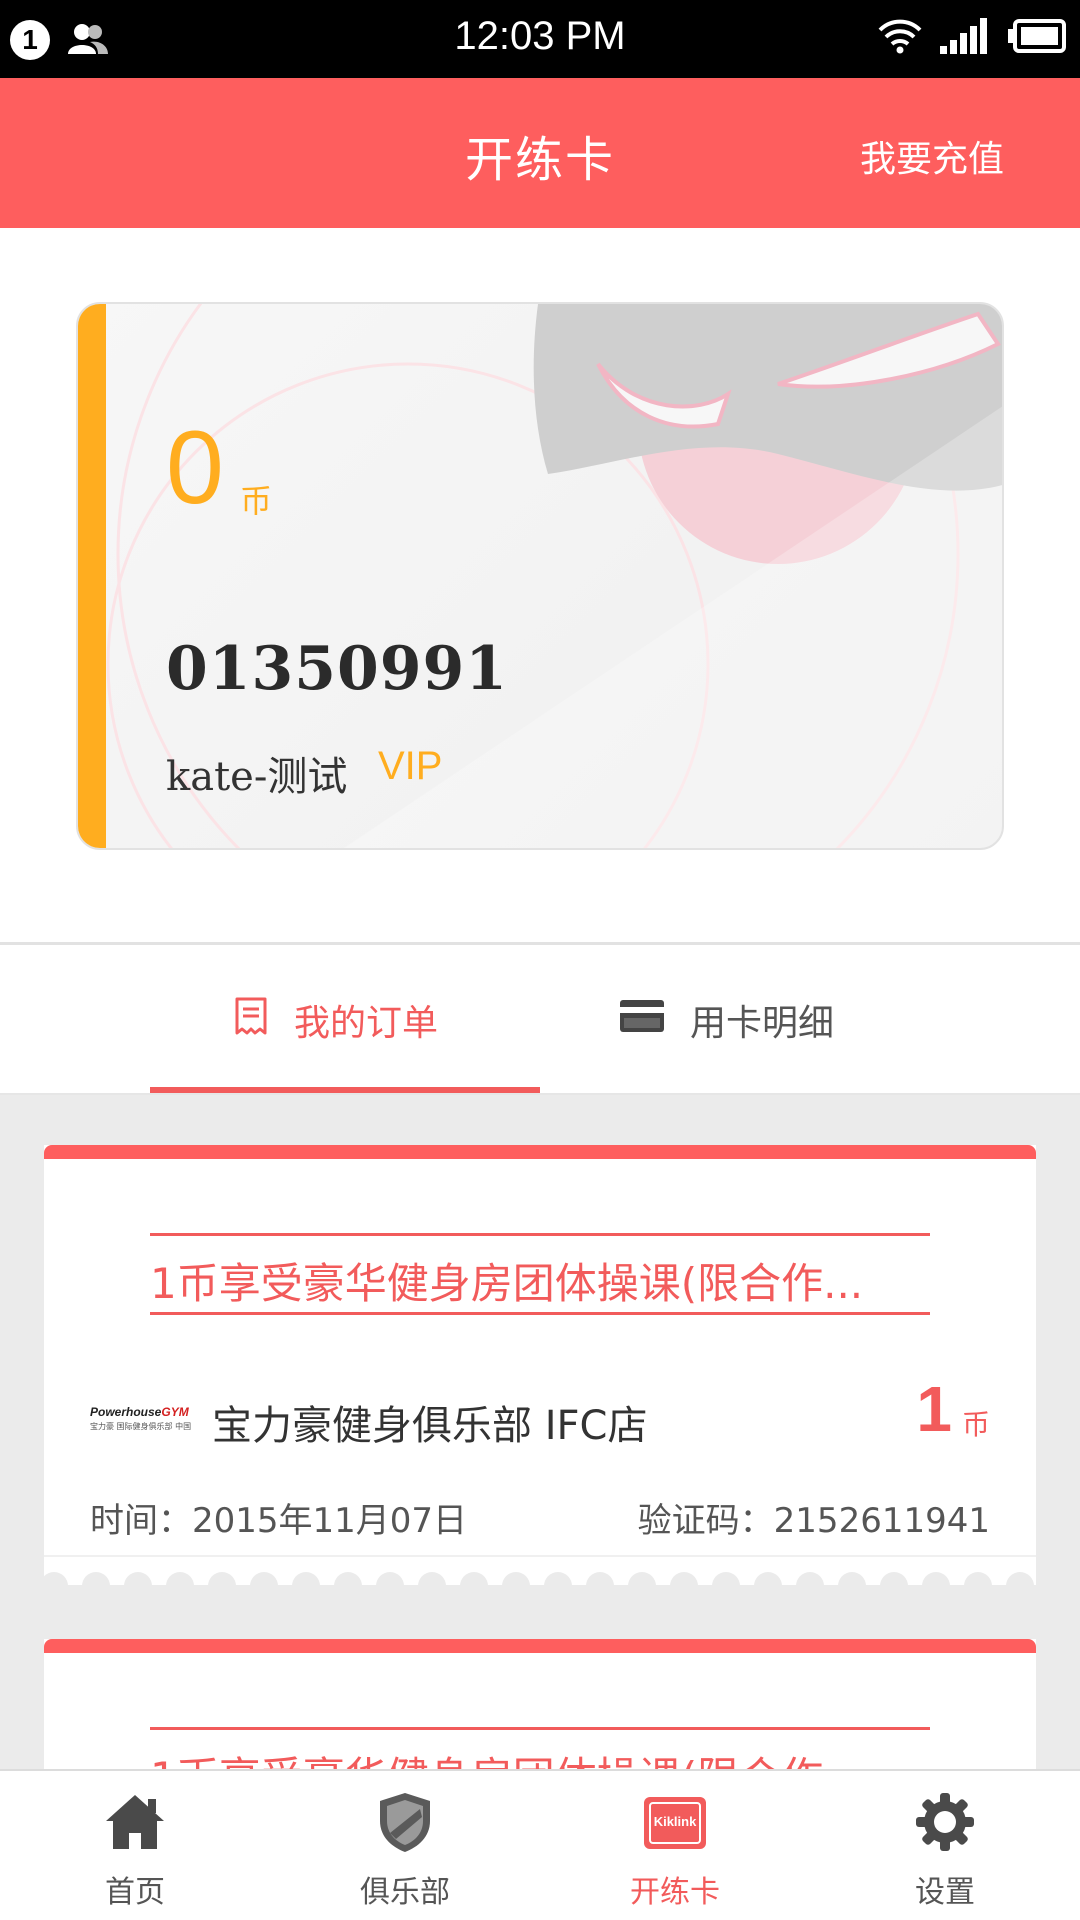  Describe the element at coordinates (934, 1409) in the screenshot. I see `order-price: 1` at that location.